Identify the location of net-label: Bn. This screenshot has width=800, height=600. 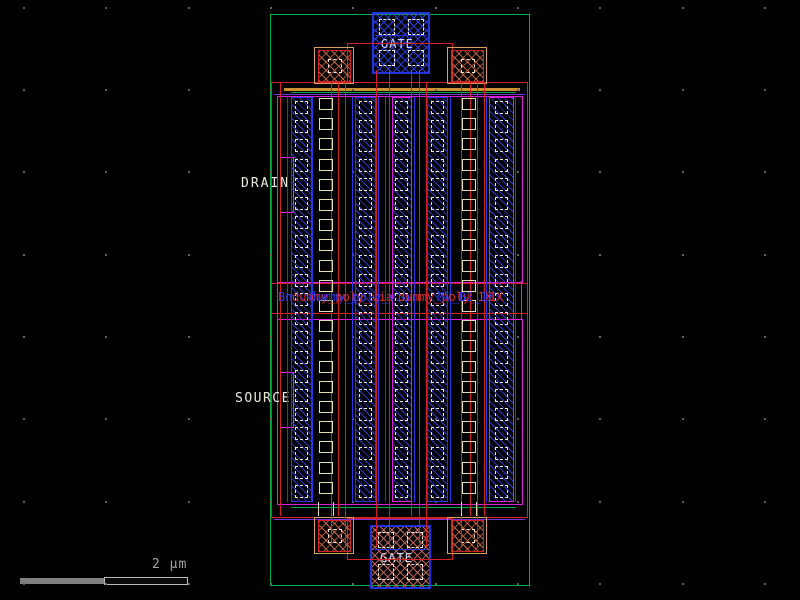
(285, 297).